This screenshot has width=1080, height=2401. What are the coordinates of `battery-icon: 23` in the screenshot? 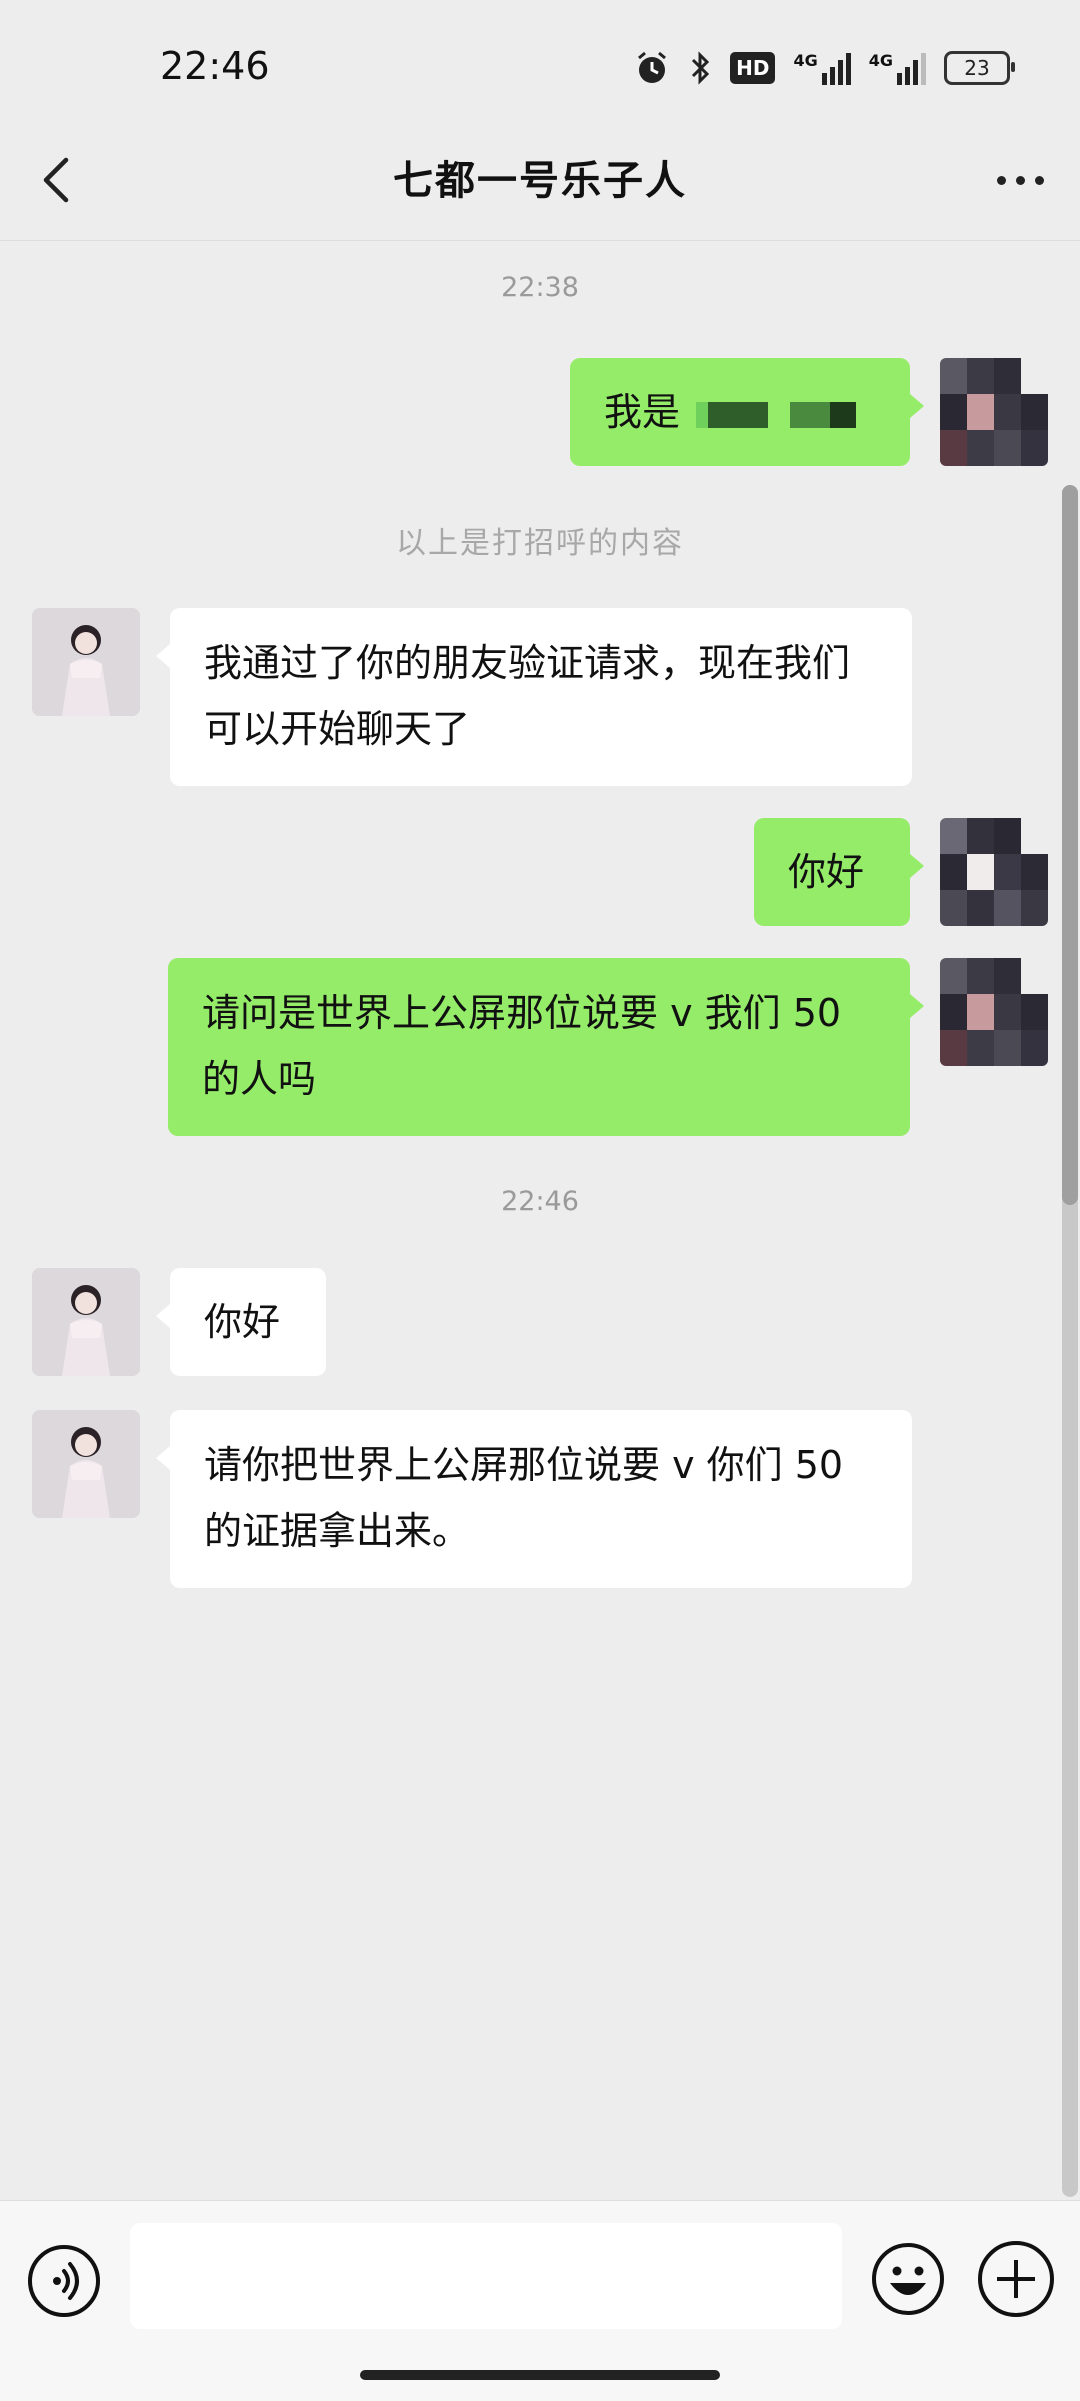 It's located at (979, 68).